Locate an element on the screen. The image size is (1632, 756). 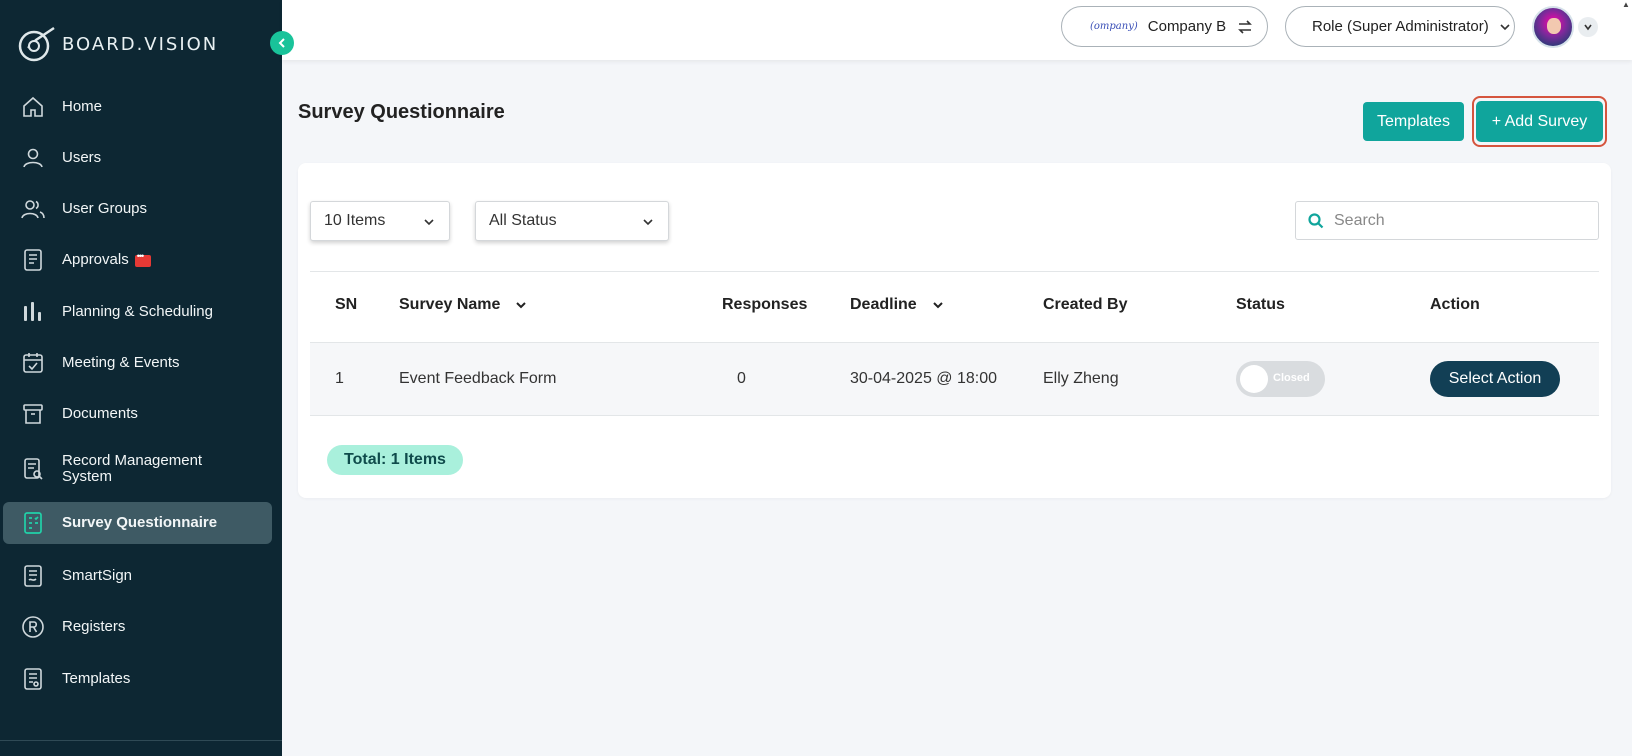
sidebar-item-label: User Groups is located at coordinates (105, 208).